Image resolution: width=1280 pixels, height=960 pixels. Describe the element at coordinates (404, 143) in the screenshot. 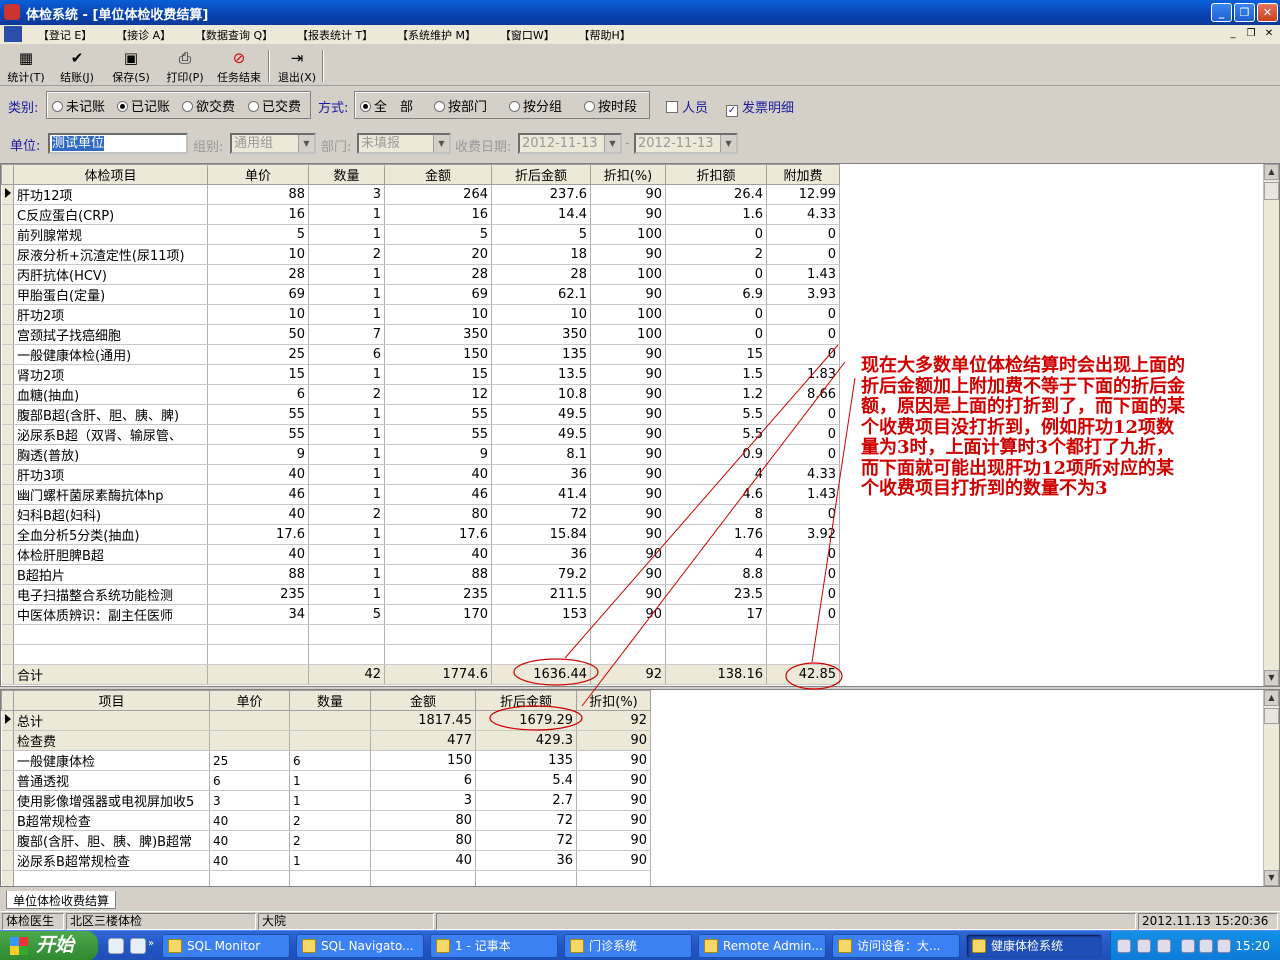

I see `dept-select: 未填报 ▼` at that location.